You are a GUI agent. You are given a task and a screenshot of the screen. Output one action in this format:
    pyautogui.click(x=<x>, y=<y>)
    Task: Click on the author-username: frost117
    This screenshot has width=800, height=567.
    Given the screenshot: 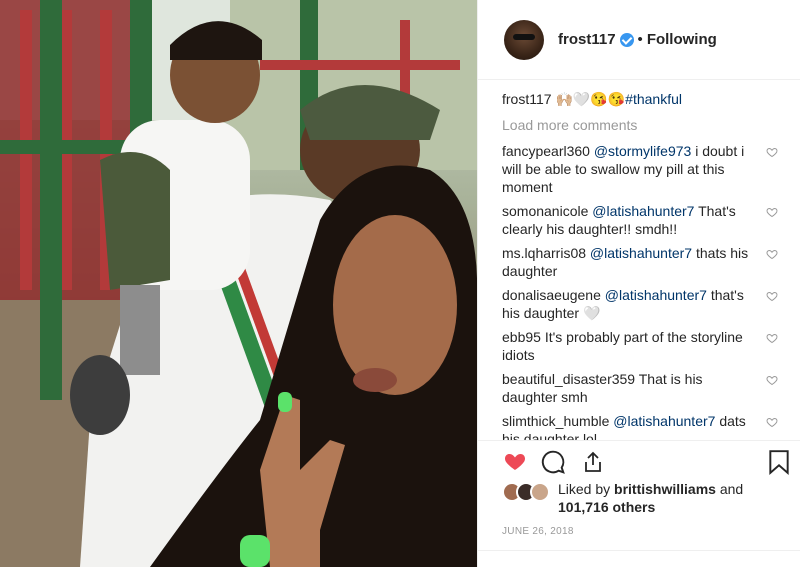 What is the action you would take?
    pyautogui.click(x=587, y=39)
    